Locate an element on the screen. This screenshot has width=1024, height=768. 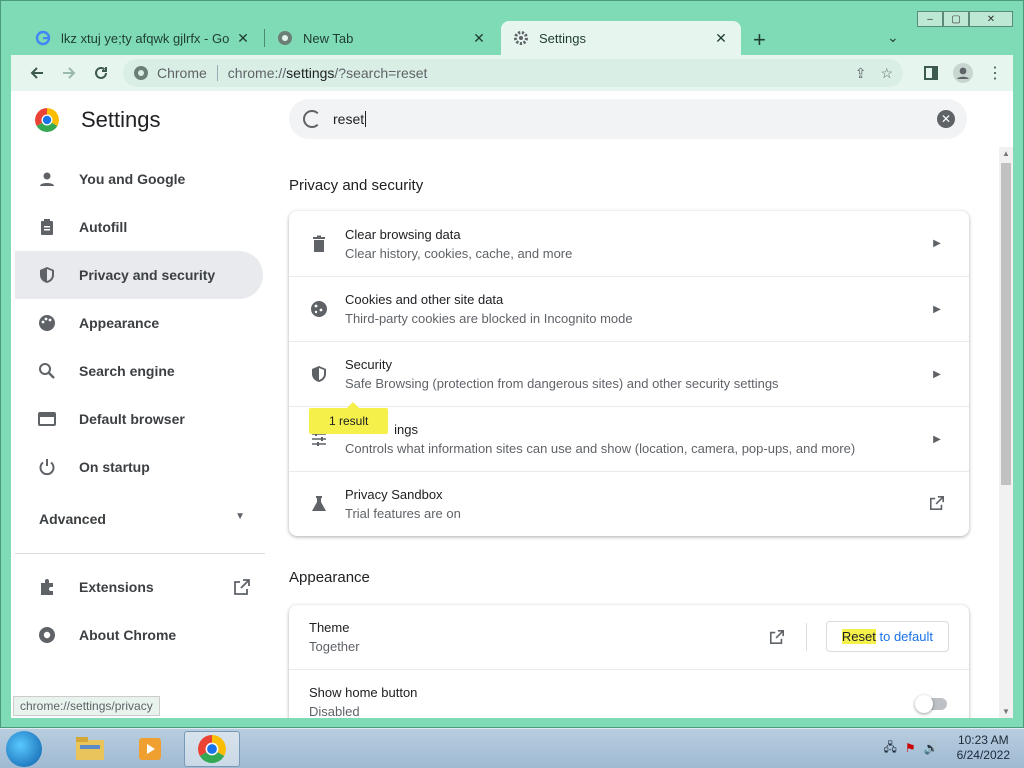
media-player-icon is located at coordinates (150, 749).